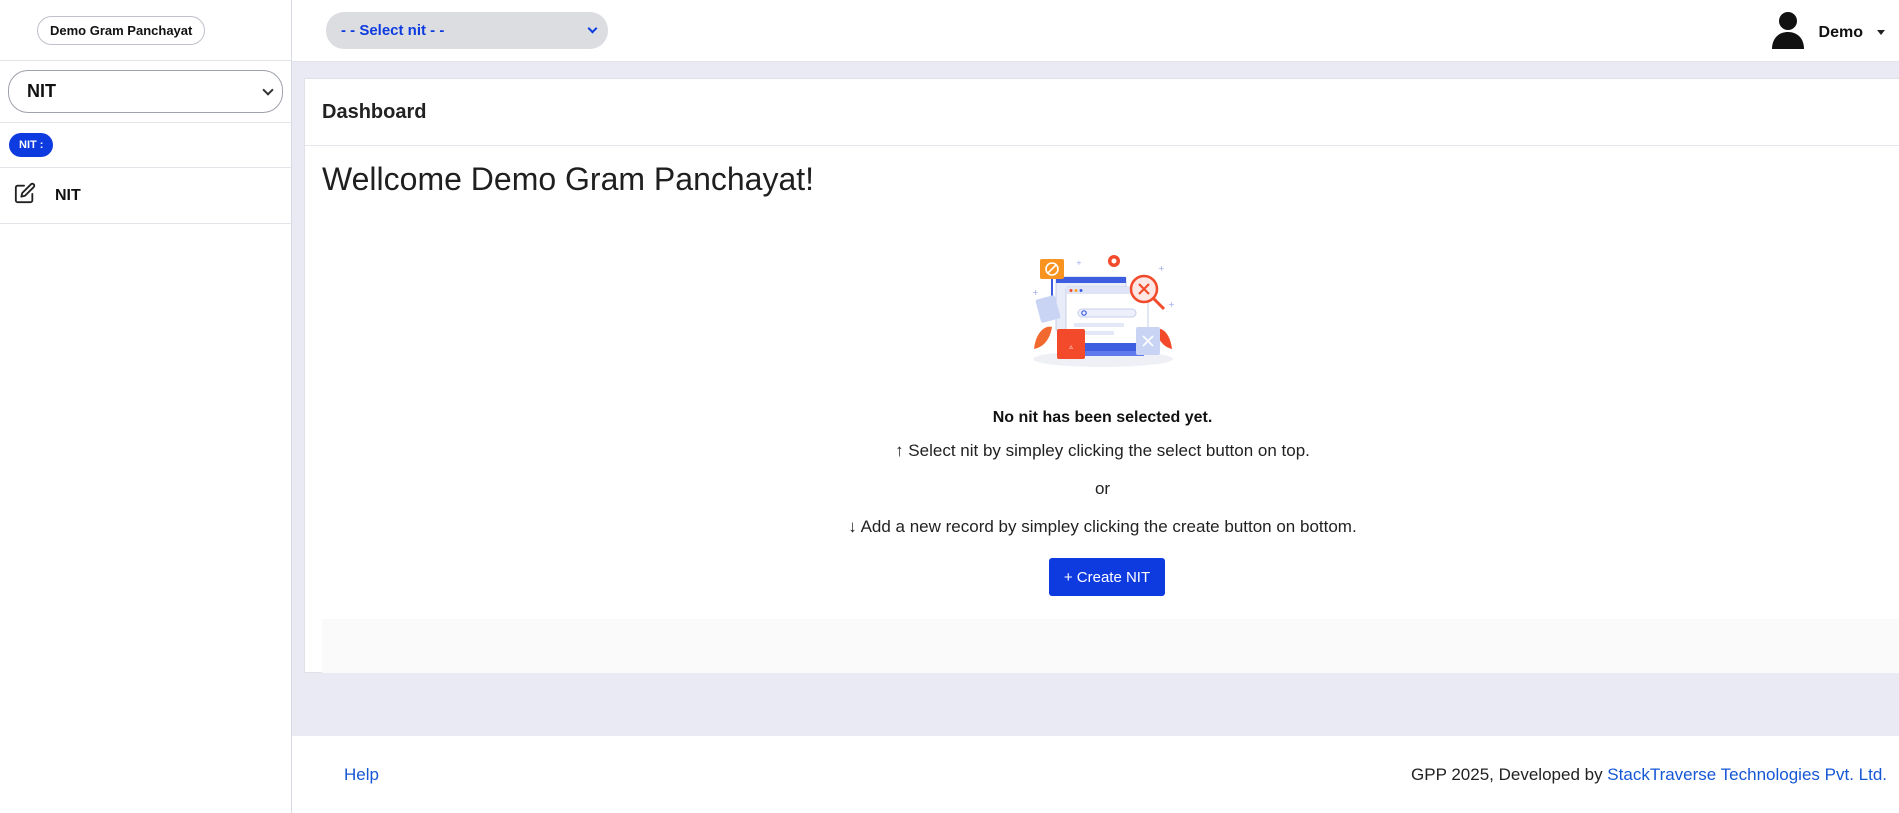  What do you see at coordinates (1110, 646) in the screenshot?
I see `card-footer-area` at bounding box center [1110, 646].